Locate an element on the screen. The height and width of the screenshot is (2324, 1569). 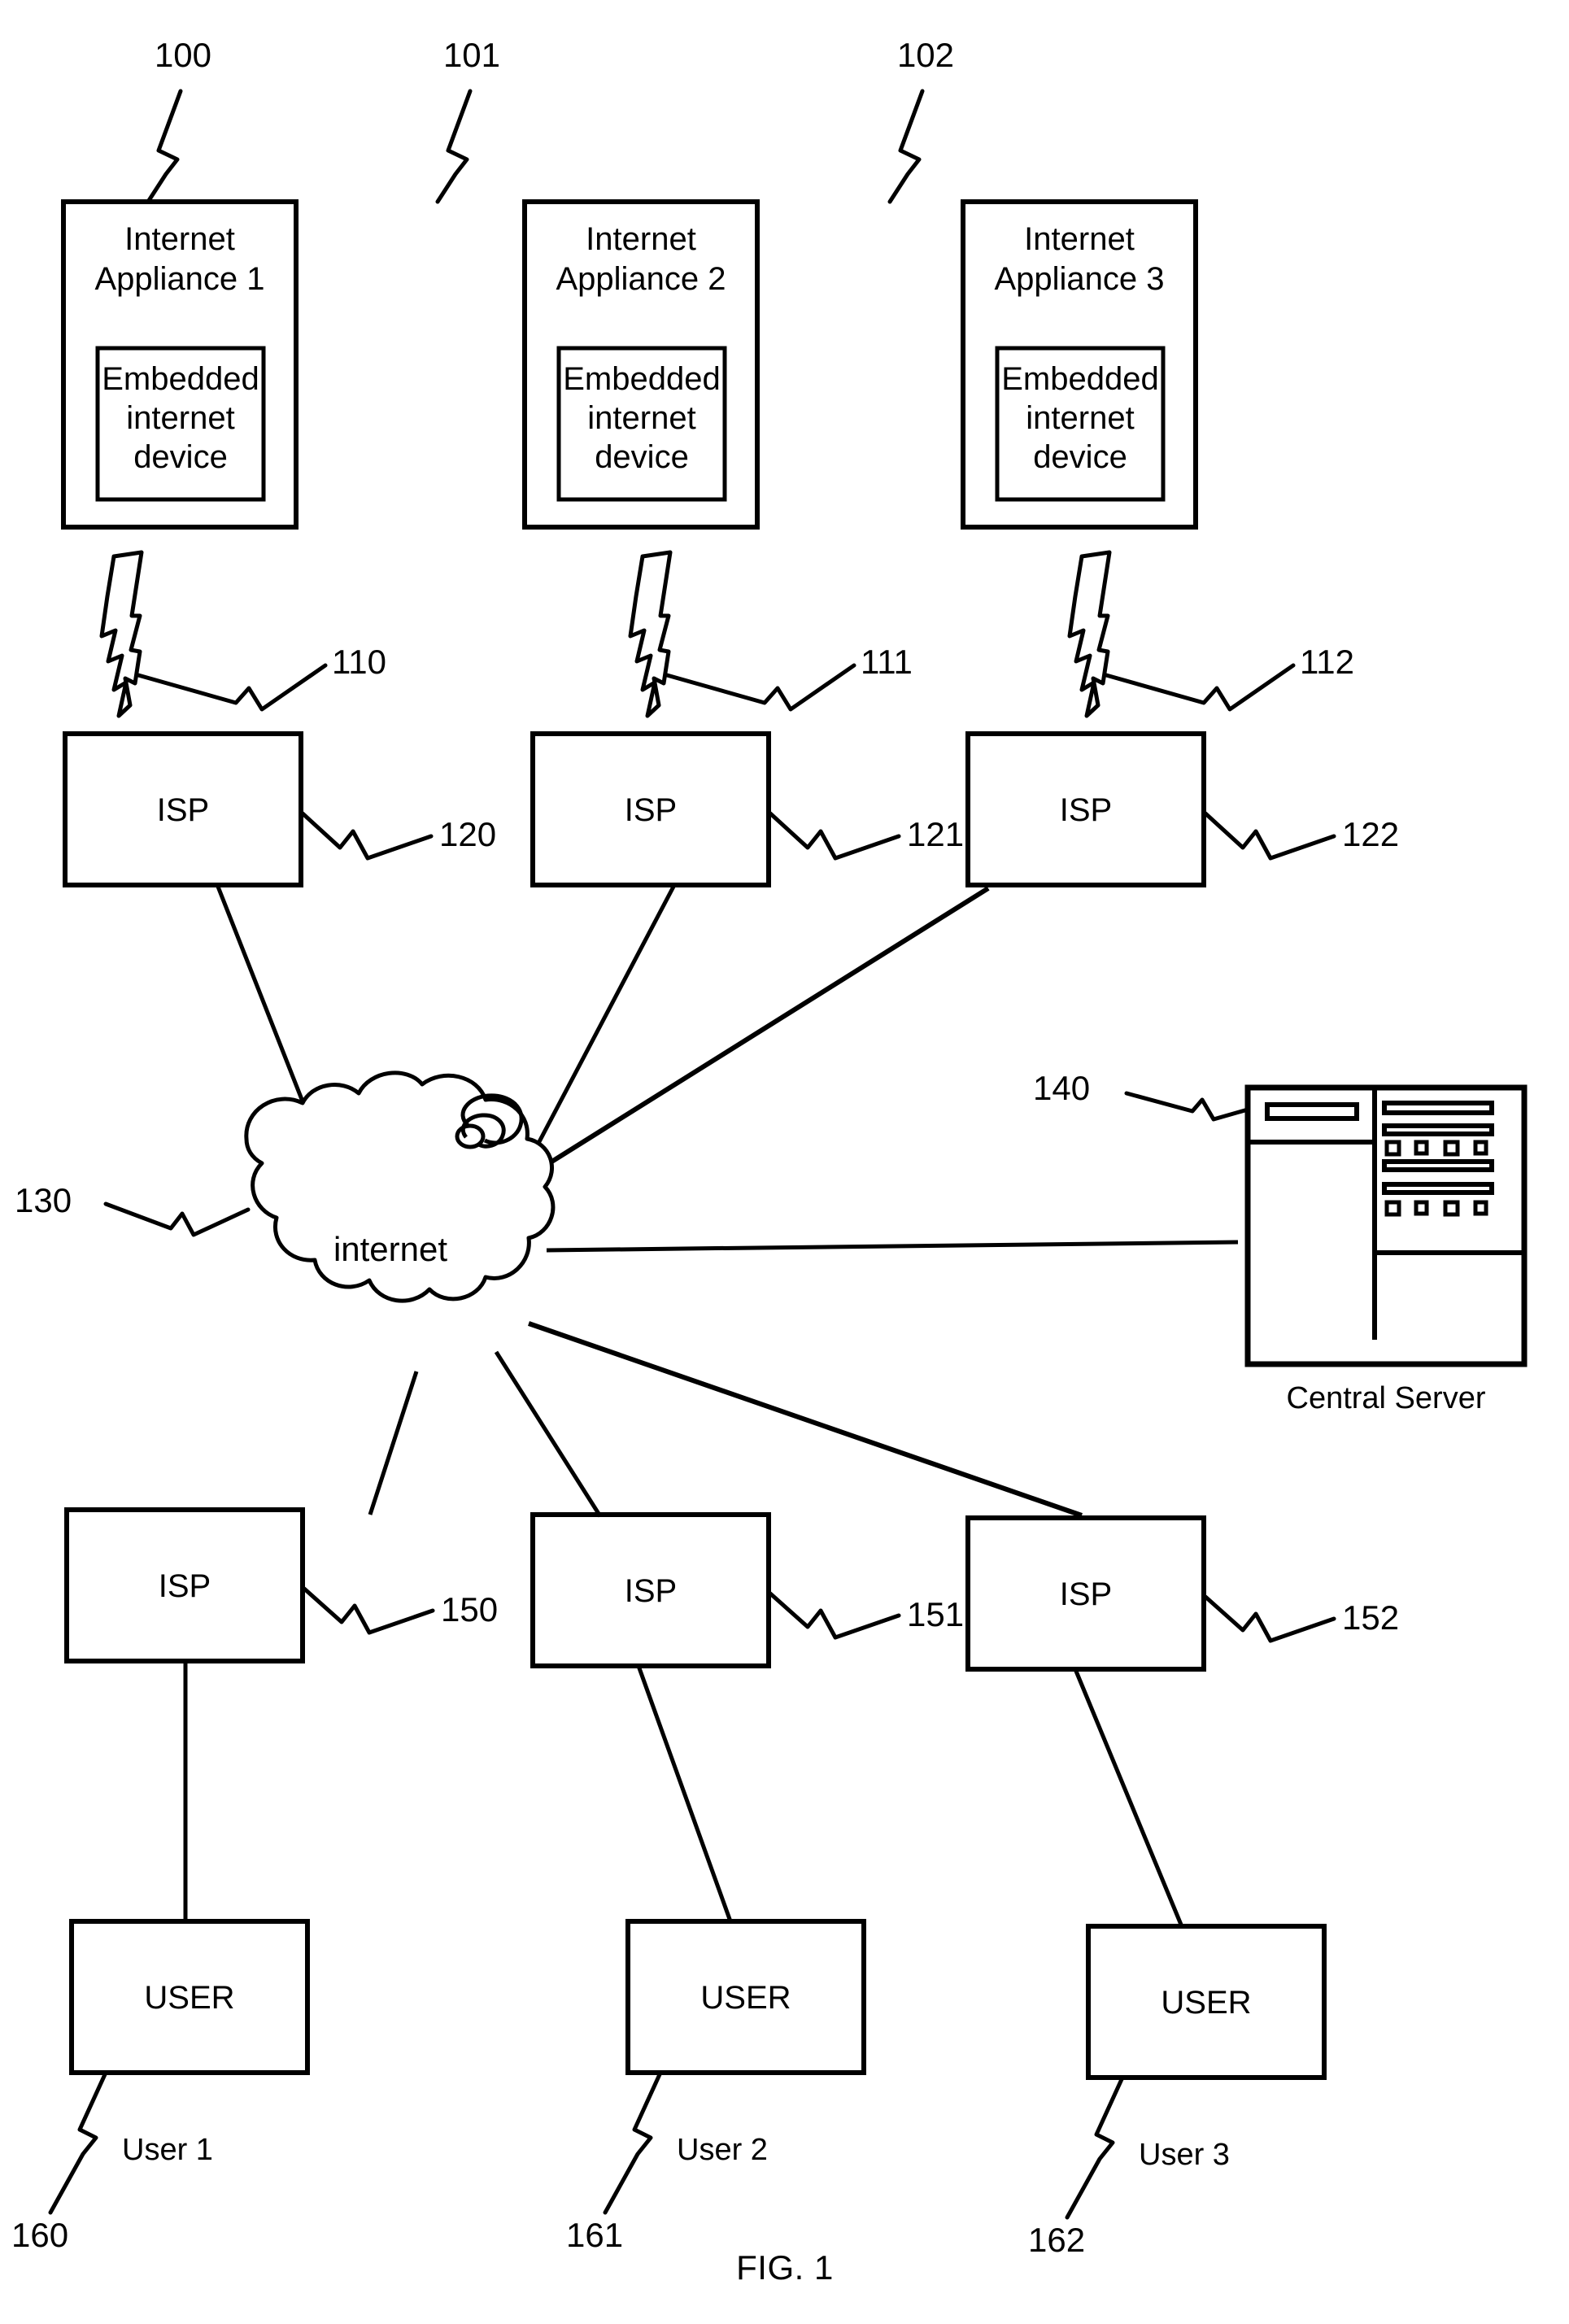
embedded-device-1-line3: device is located at coordinates (180, 457).